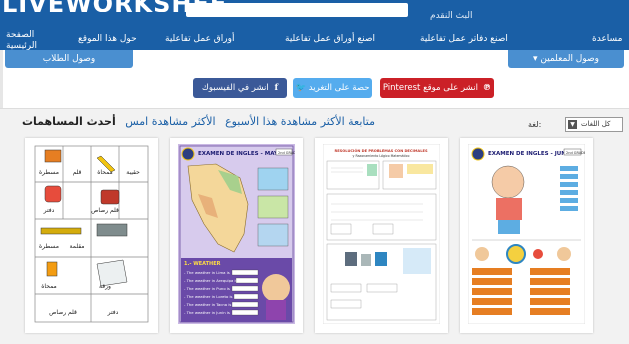 The image size is (629, 344). Describe the element at coordinates (381, 150) in the screenshot. I see `svg-text:RESOLUCIÓN DE PROBLEMAS CON DE: RESOLUCIÓN DE PROBLEMAS CON DECIMALES` at that location.